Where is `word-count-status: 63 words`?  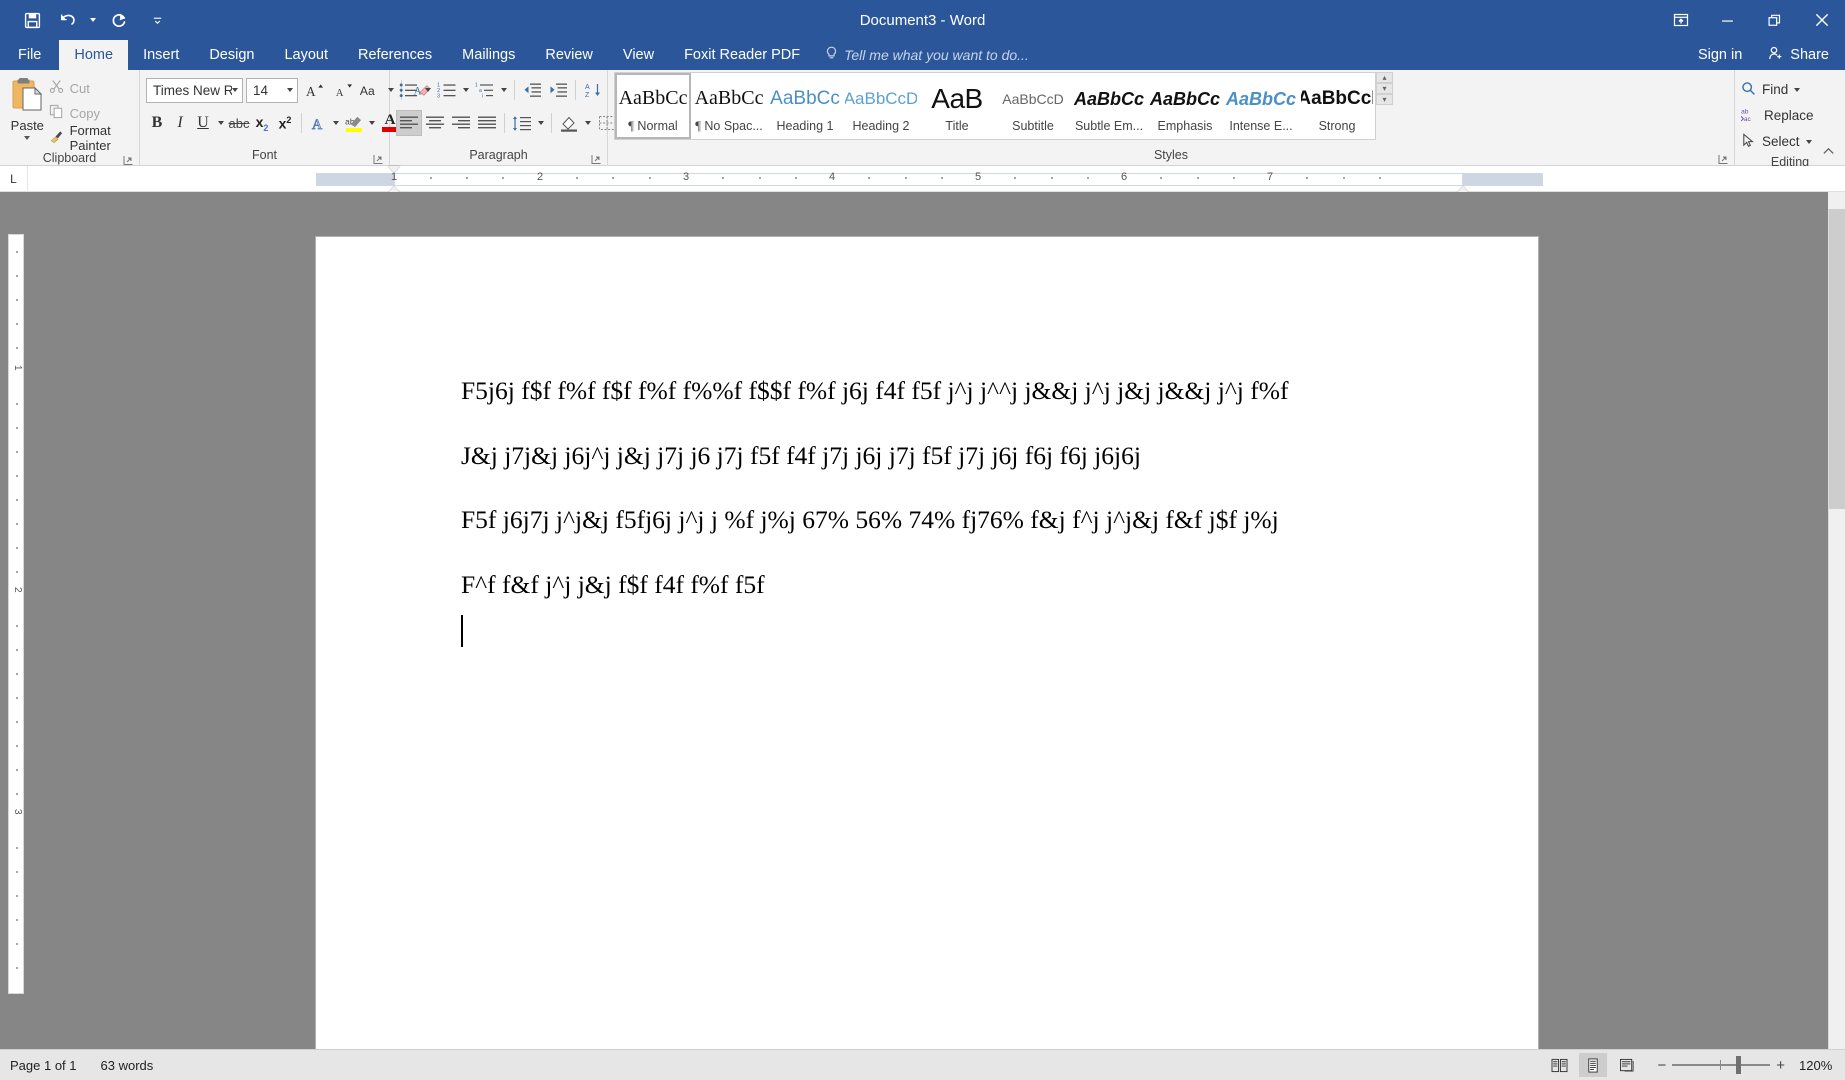 word-count-status: 63 words is located at coordinates (127, 1065).